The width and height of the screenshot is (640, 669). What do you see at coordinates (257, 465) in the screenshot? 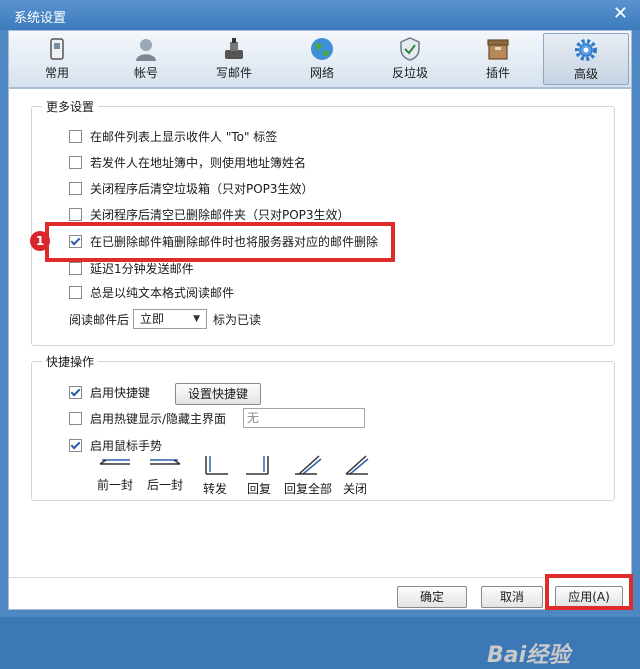
I see `down-left-icon` at bounding box center [257, 465].